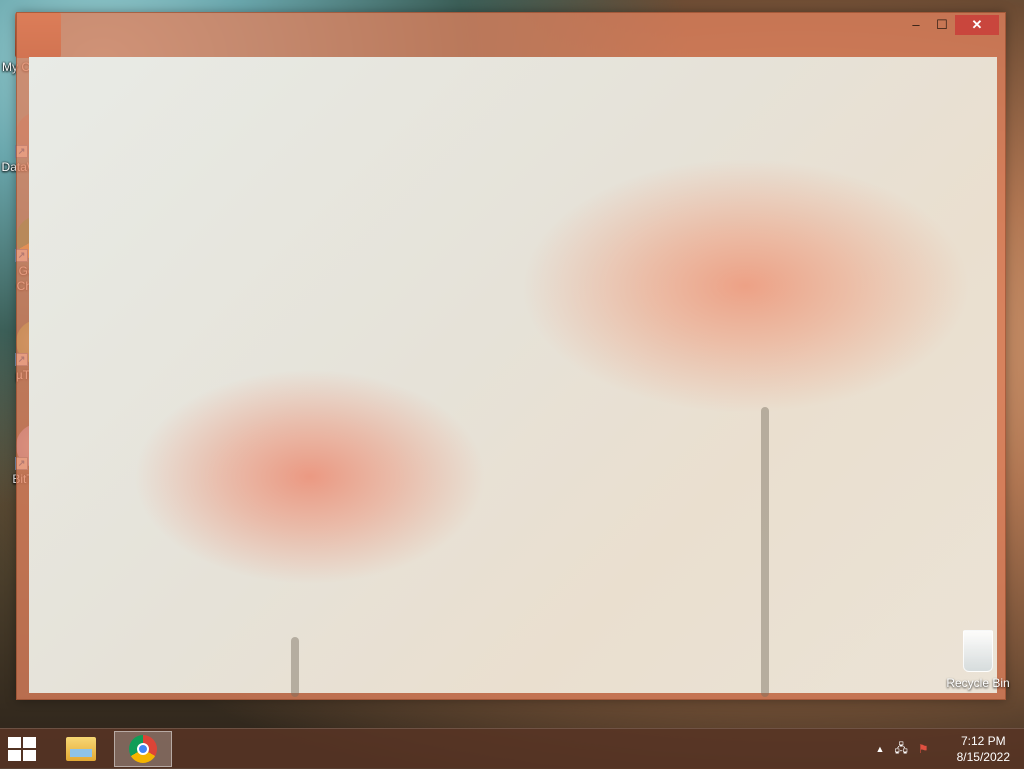  I want to click on taskbar-chrome, so click(143, 749).